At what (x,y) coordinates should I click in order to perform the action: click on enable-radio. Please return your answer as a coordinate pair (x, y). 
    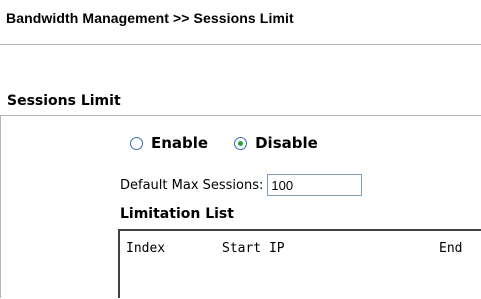
    Looking at the image, I should click on (136, 143).